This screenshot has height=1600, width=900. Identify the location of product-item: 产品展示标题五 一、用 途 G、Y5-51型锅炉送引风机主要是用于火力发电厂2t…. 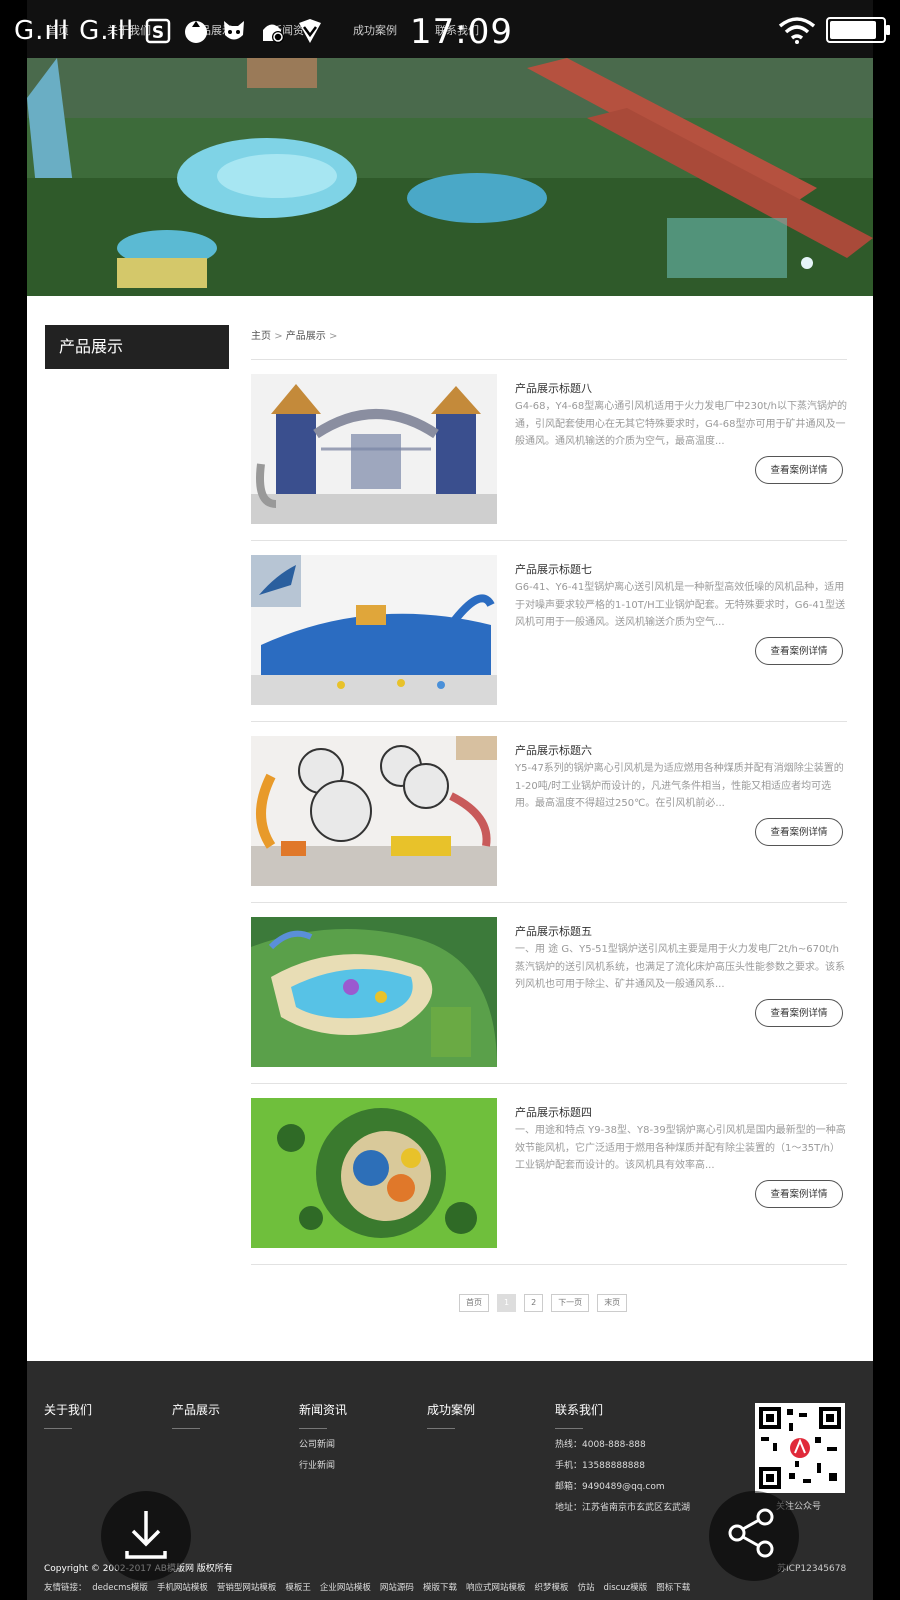
(549, 992).